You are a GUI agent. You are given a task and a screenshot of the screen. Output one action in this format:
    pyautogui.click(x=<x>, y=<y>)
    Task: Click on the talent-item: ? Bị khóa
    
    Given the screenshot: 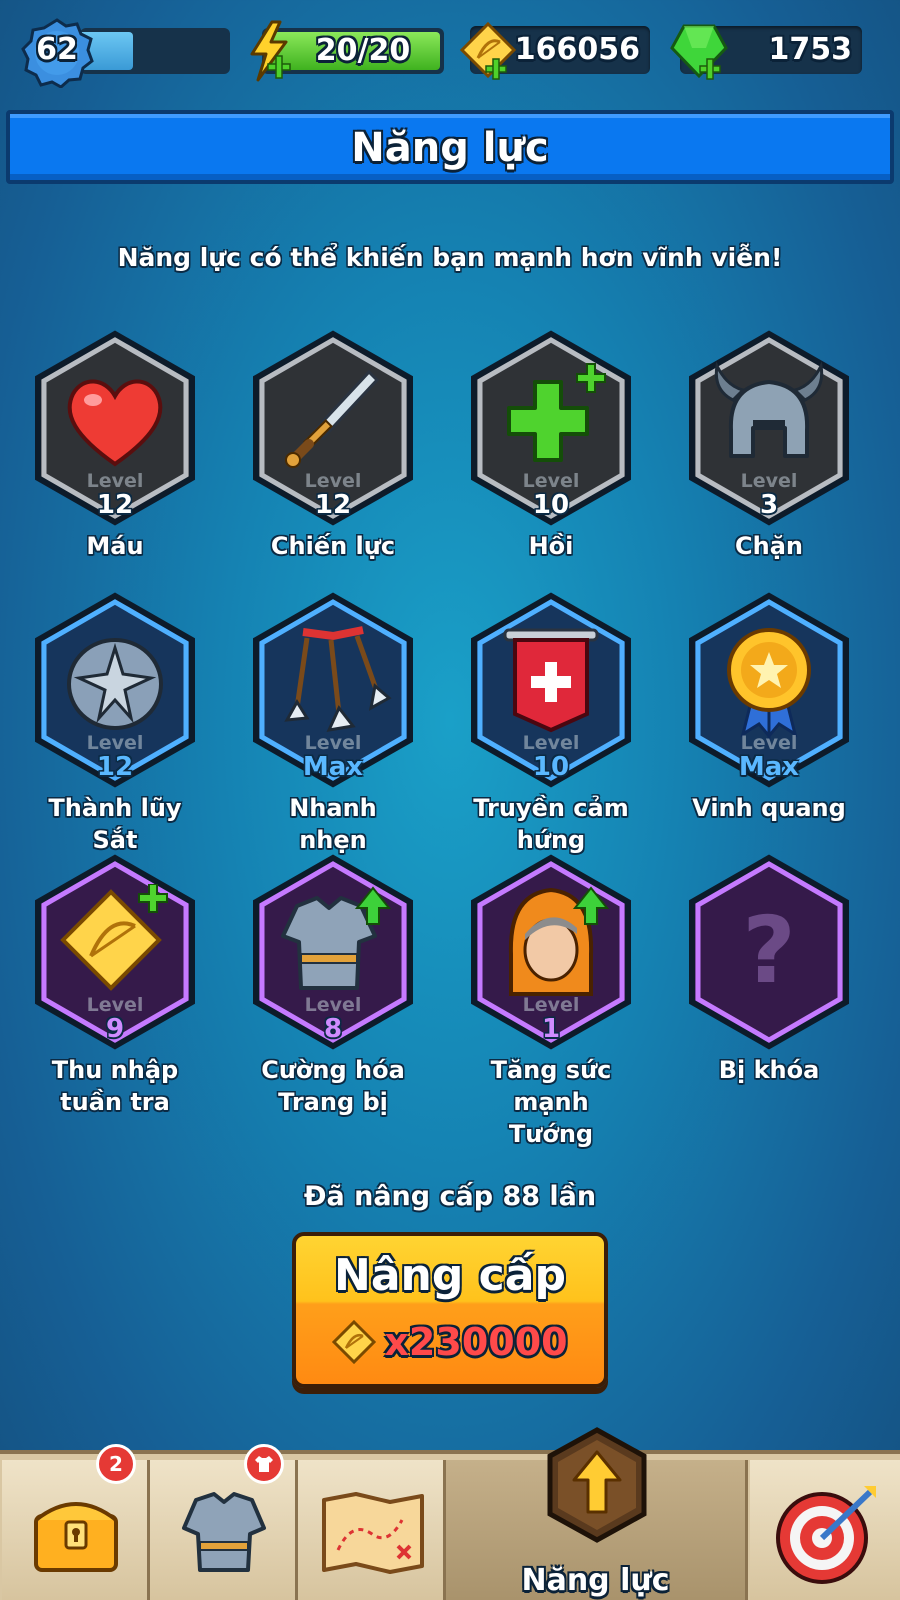 What is the action you would take?
    pyautogui.click(x=769, y=984)
    